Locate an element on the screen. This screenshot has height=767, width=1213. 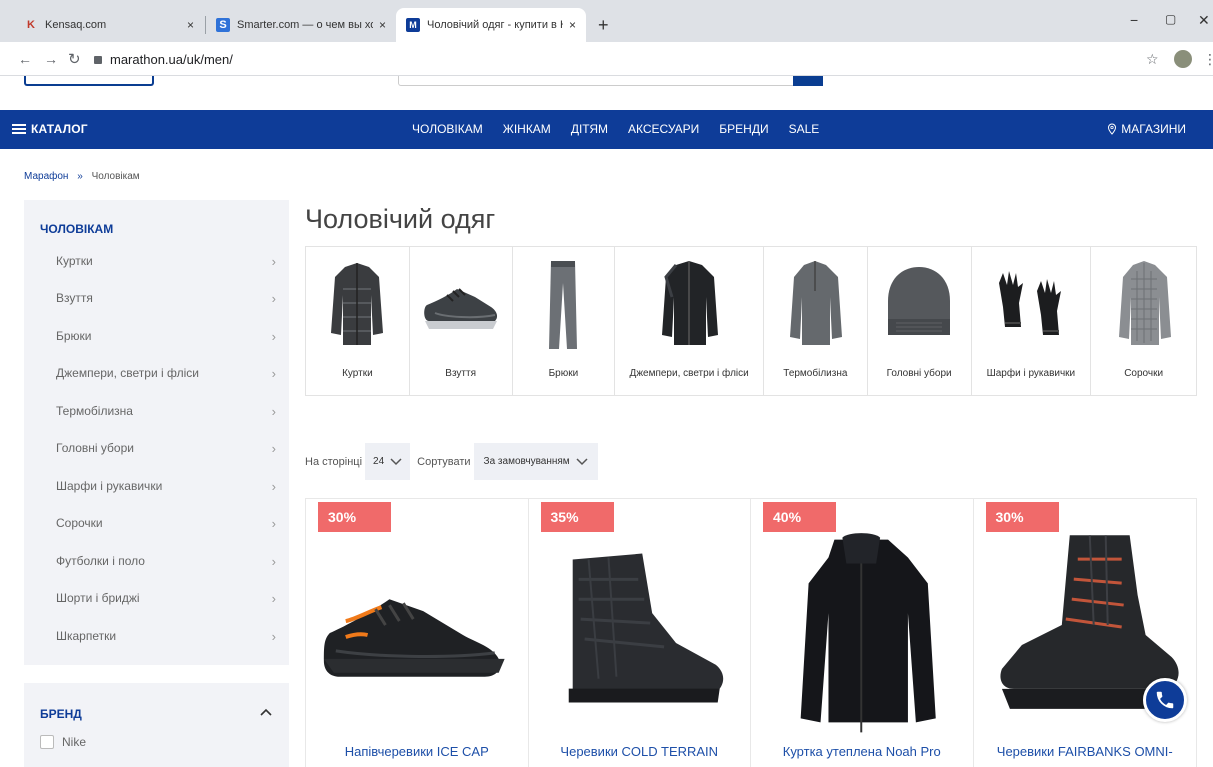
window-close-icon: ✕ is located at coordinates (1204, 20).